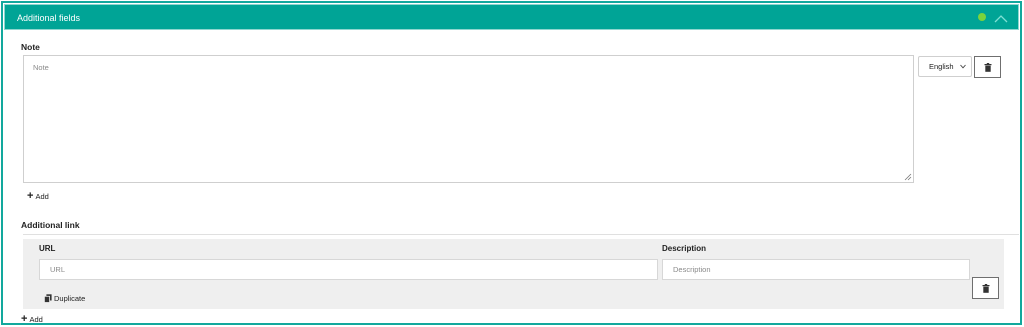 The image size is (1024, 327). I want to click on add-note-button: + Add, so click(38, 196).